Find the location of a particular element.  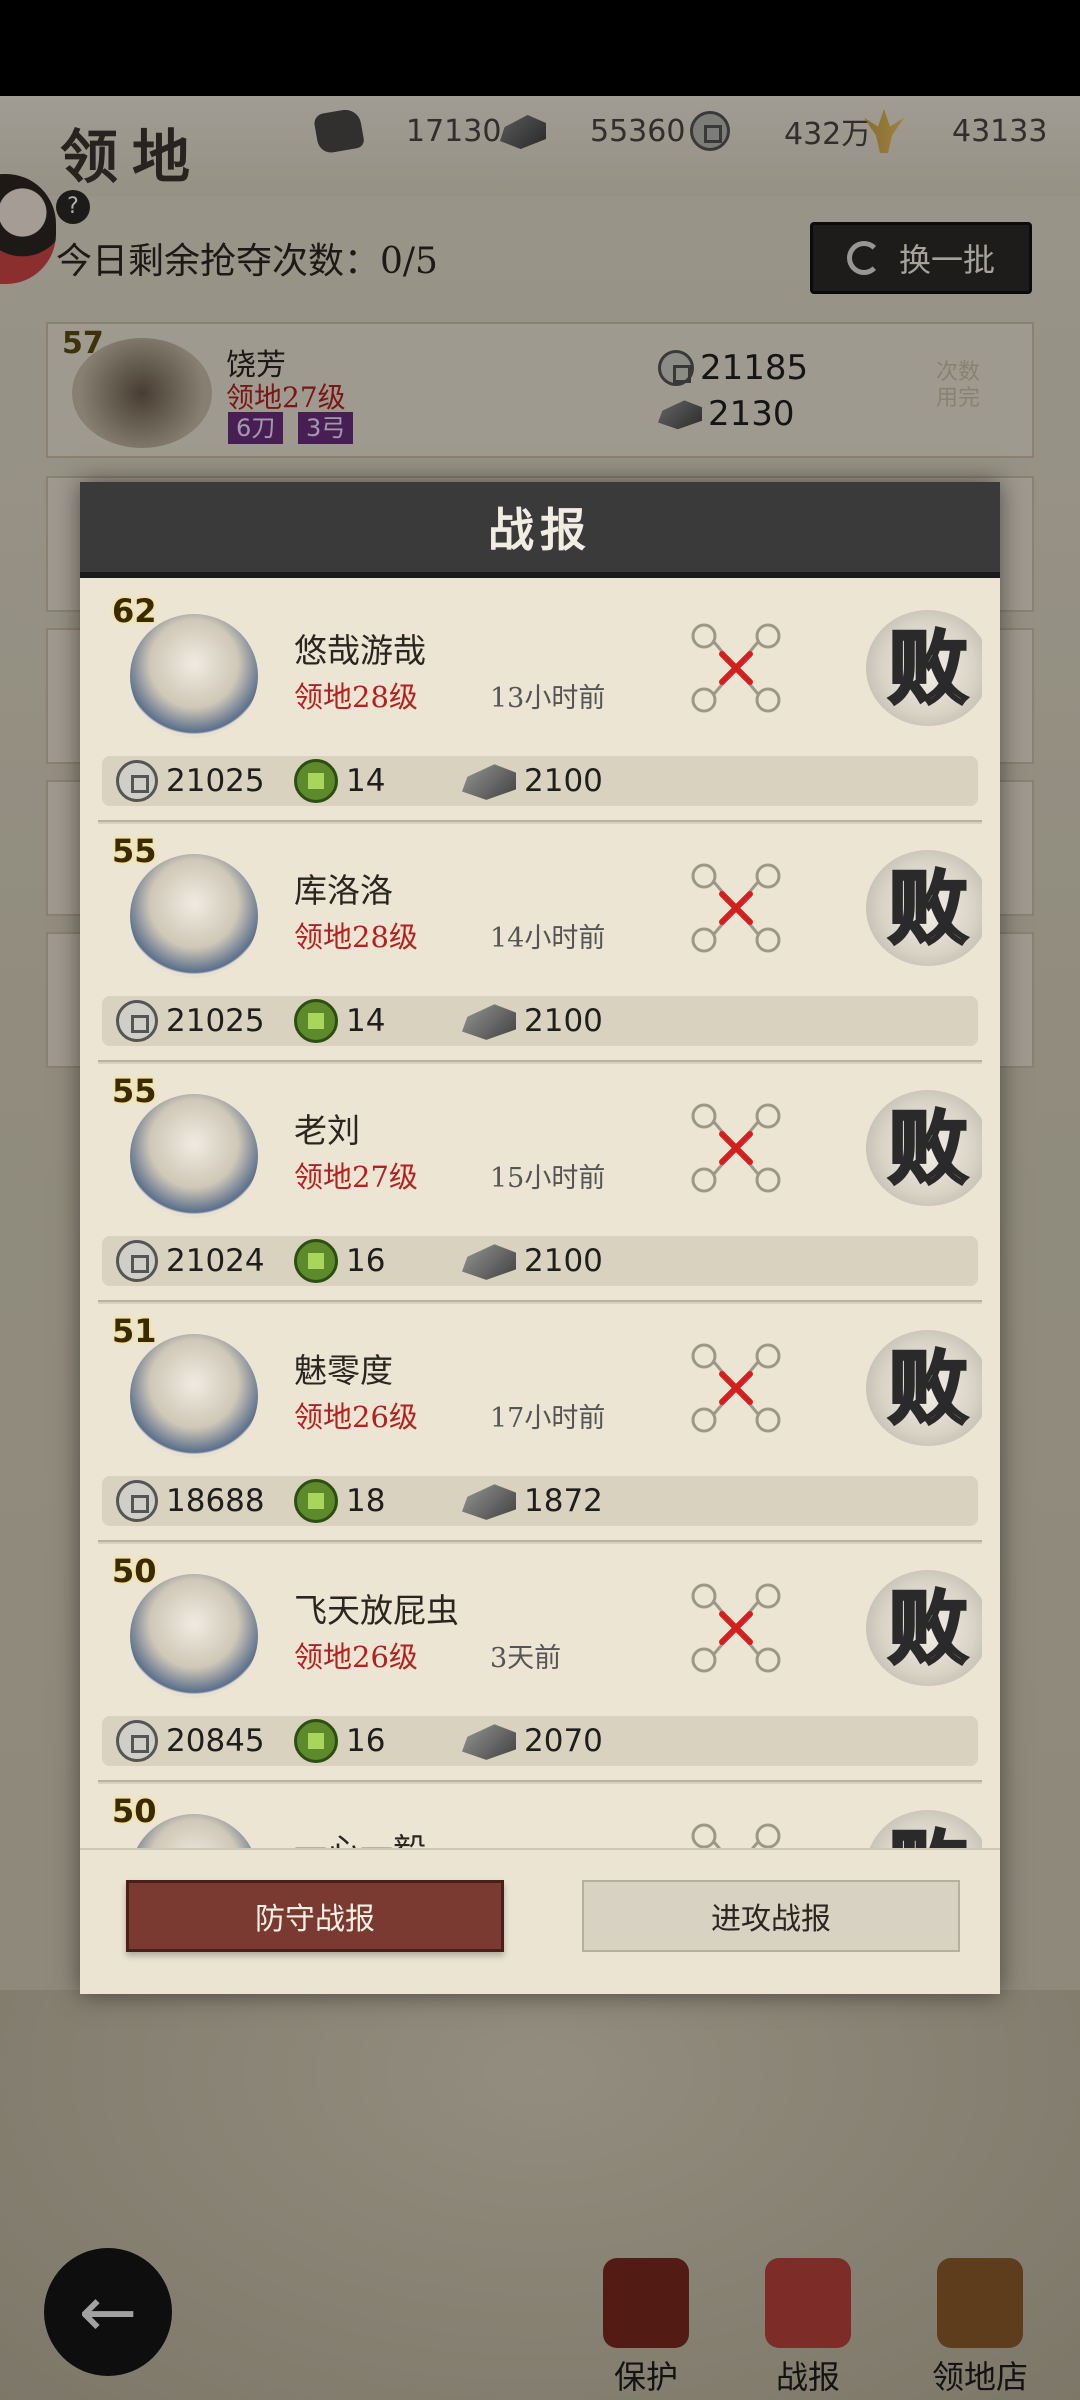

opponent-level: 51 is located at coordinates (134, 1331).